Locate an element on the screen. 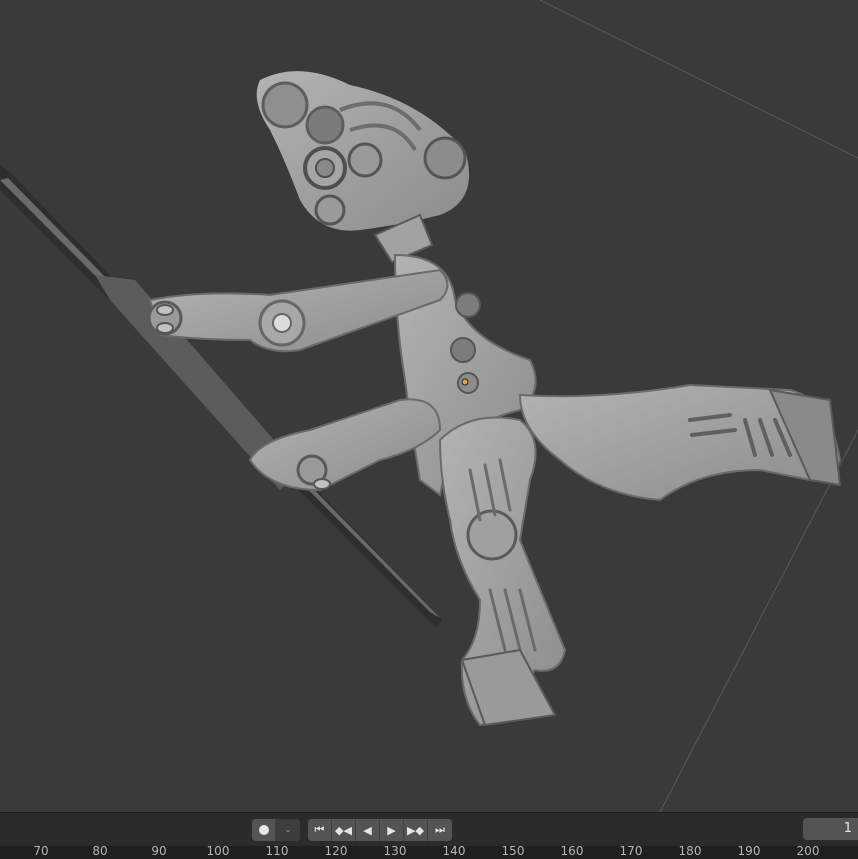 The height and width of the screenshot is (859, 858). jump-to-start-button: ⏮ is located at coordinates (320, 830).